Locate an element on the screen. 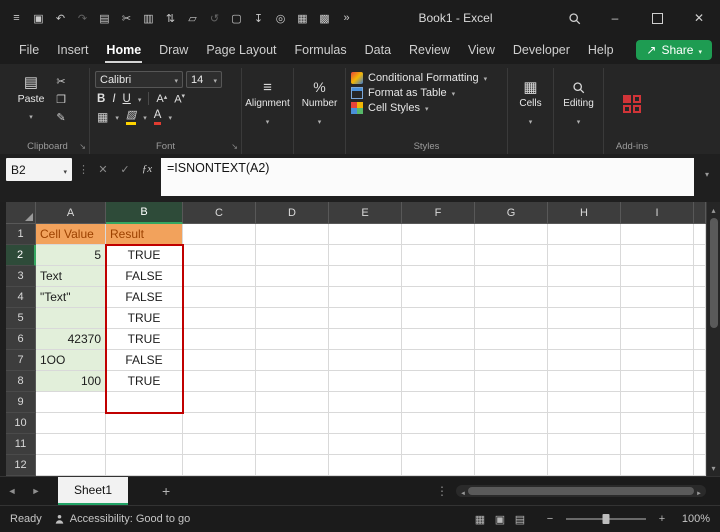  select-all-corner is located at coordinates (21, 213).